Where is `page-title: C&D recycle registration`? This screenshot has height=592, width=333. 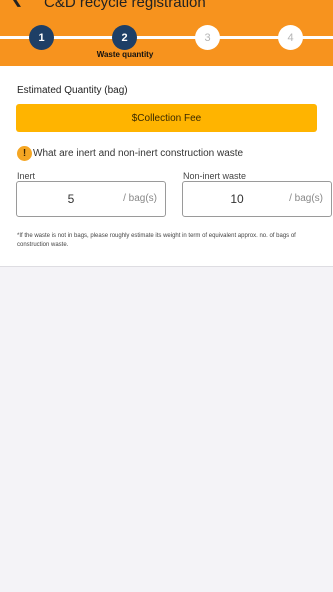 page-title: C&D recycle registration is located at coordinates (125, 5).